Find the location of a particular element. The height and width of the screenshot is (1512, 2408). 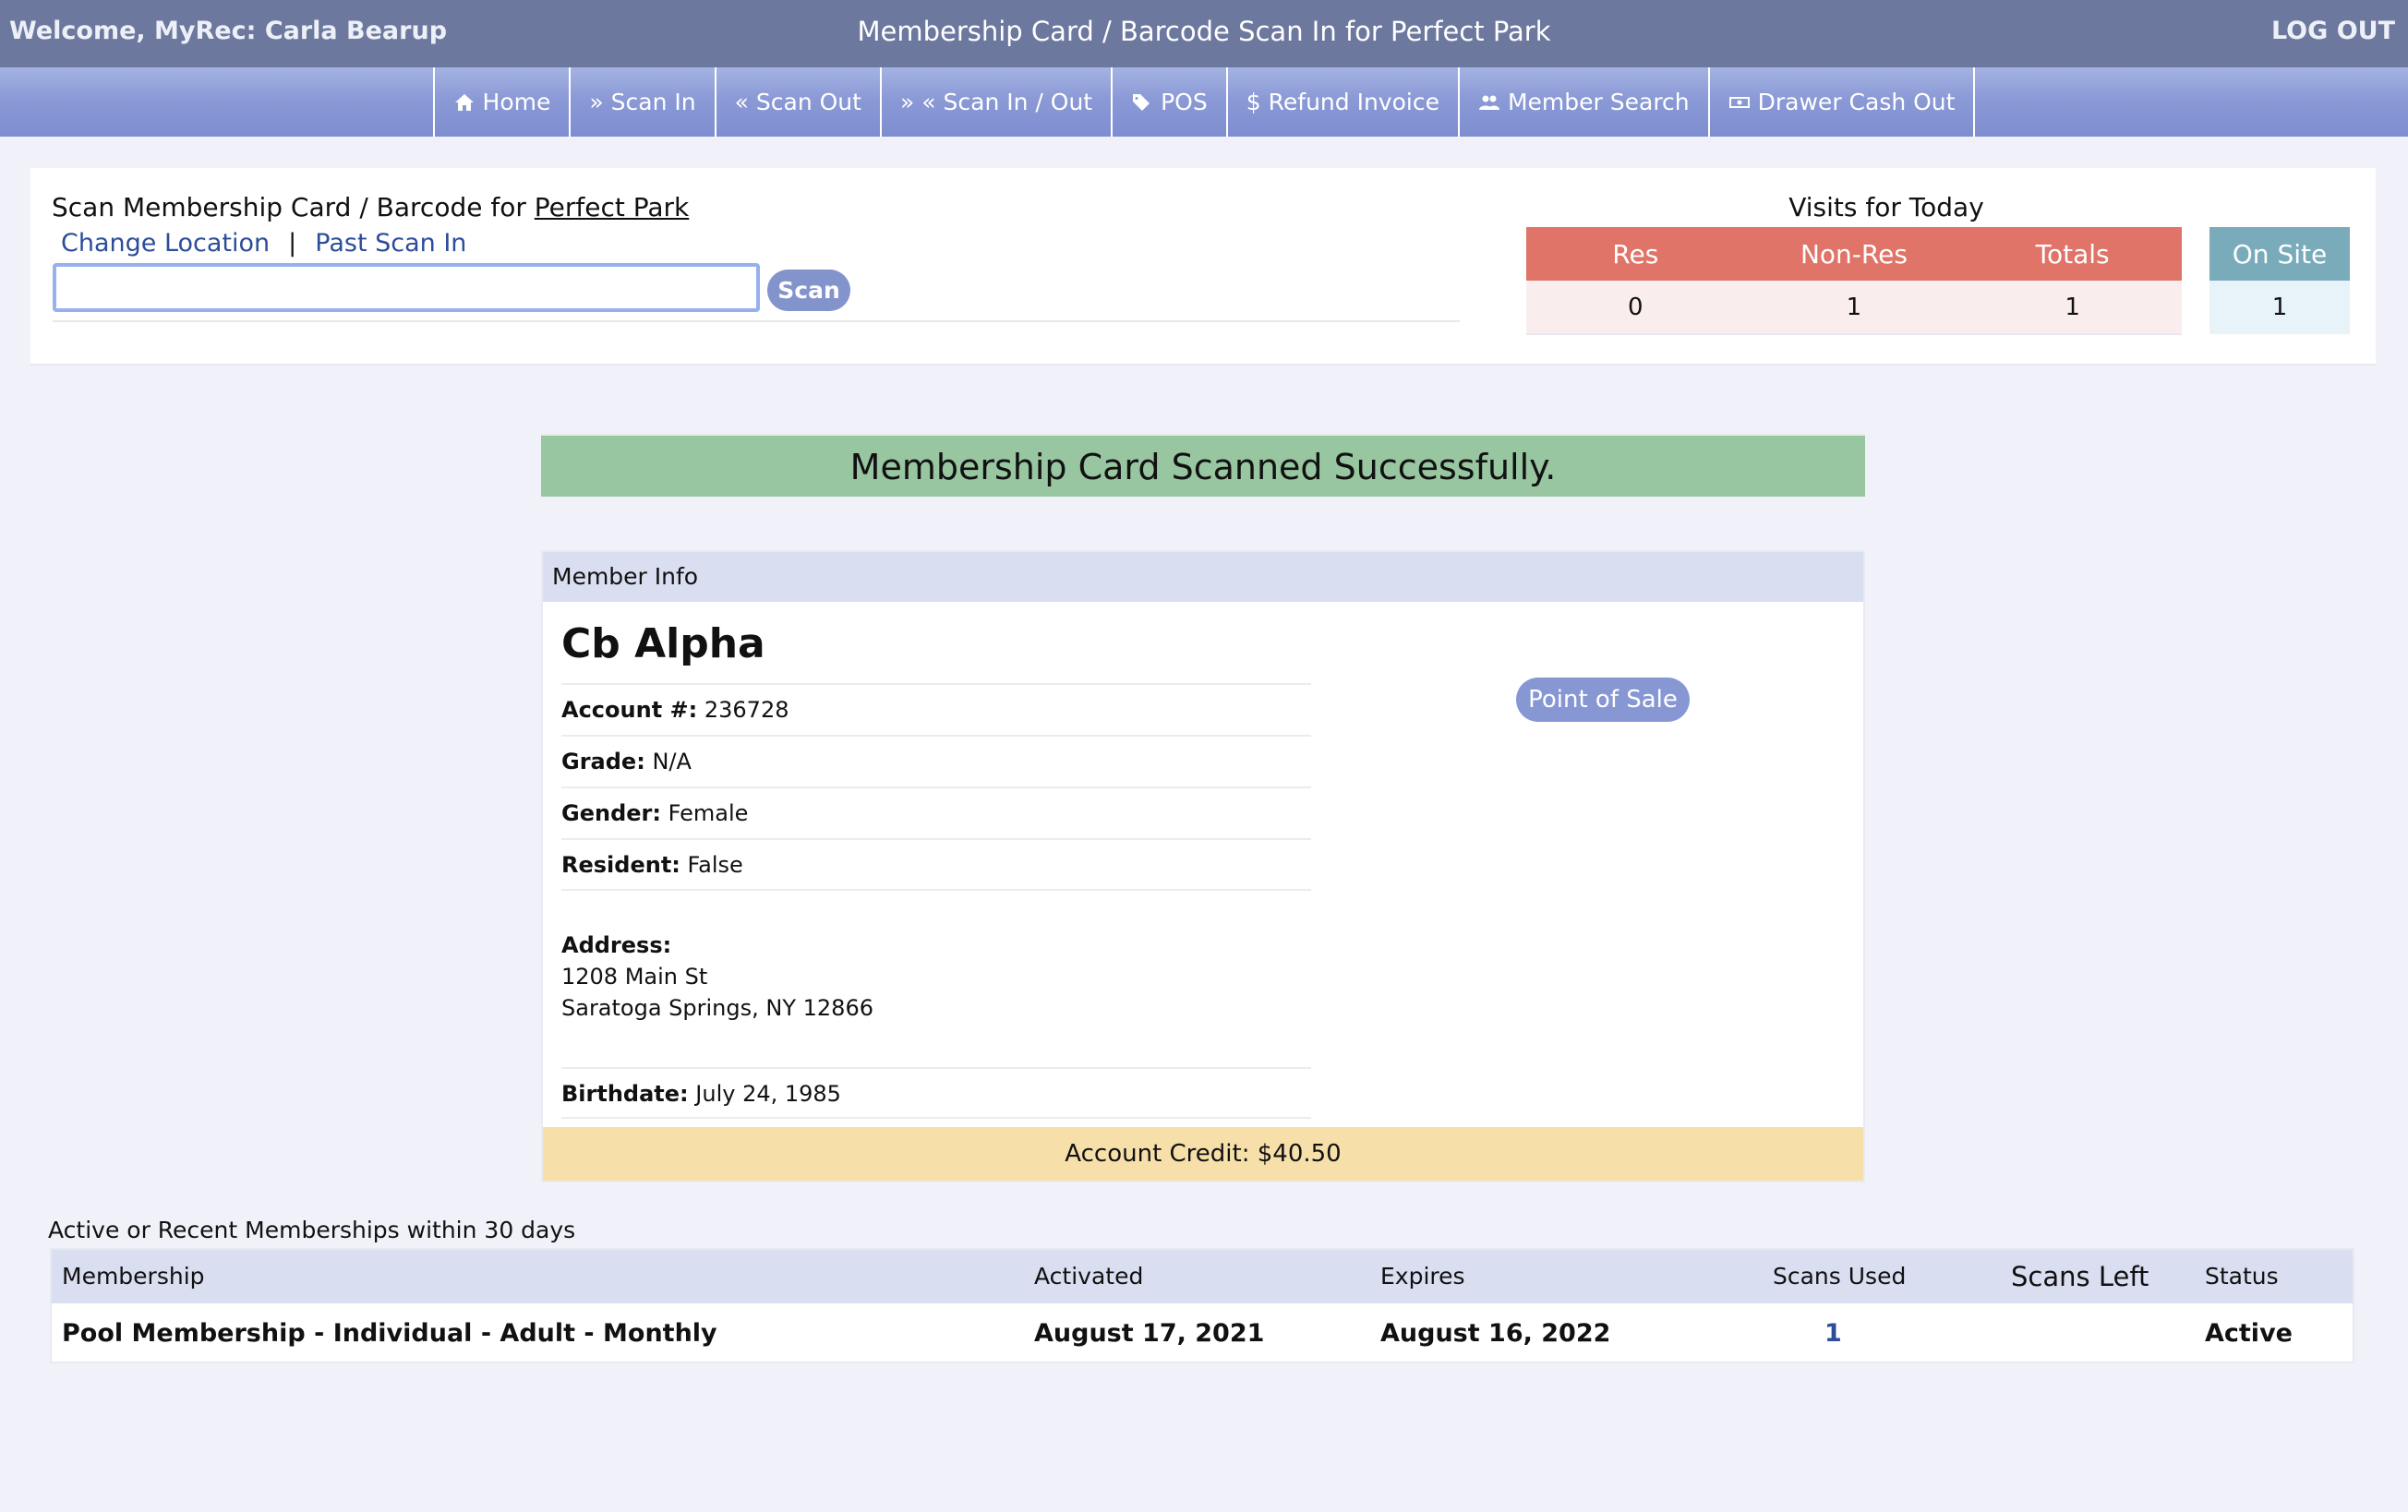

nav-scan-in-label: Scan In is located at coordinates (653, 102).